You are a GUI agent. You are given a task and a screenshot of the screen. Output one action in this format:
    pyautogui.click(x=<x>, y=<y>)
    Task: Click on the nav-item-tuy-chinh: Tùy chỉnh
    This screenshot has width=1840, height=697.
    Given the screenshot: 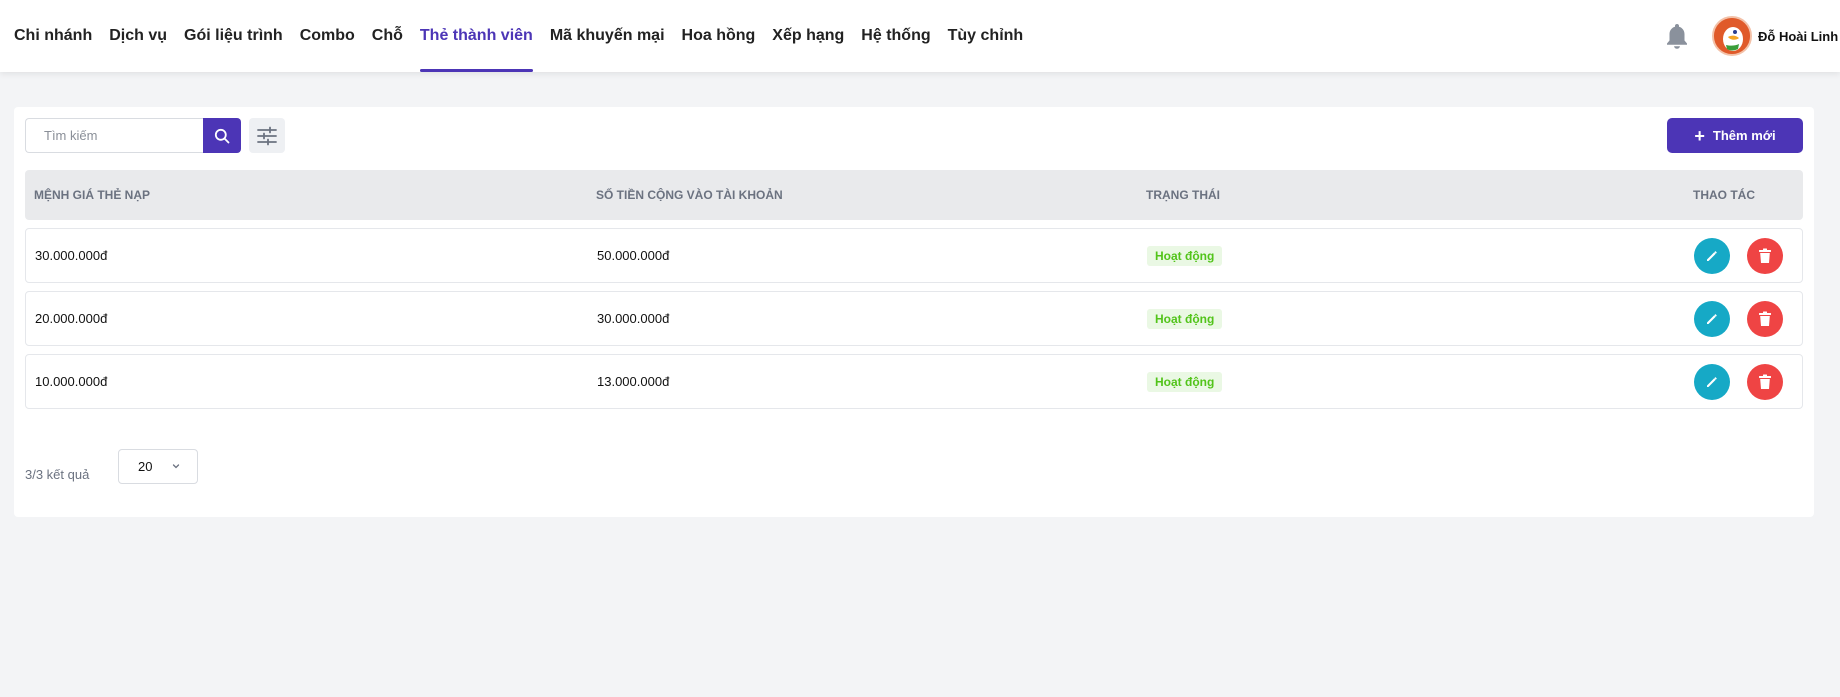 What is the action you would take?
    pyautogui.click(x=986, y=36)
    